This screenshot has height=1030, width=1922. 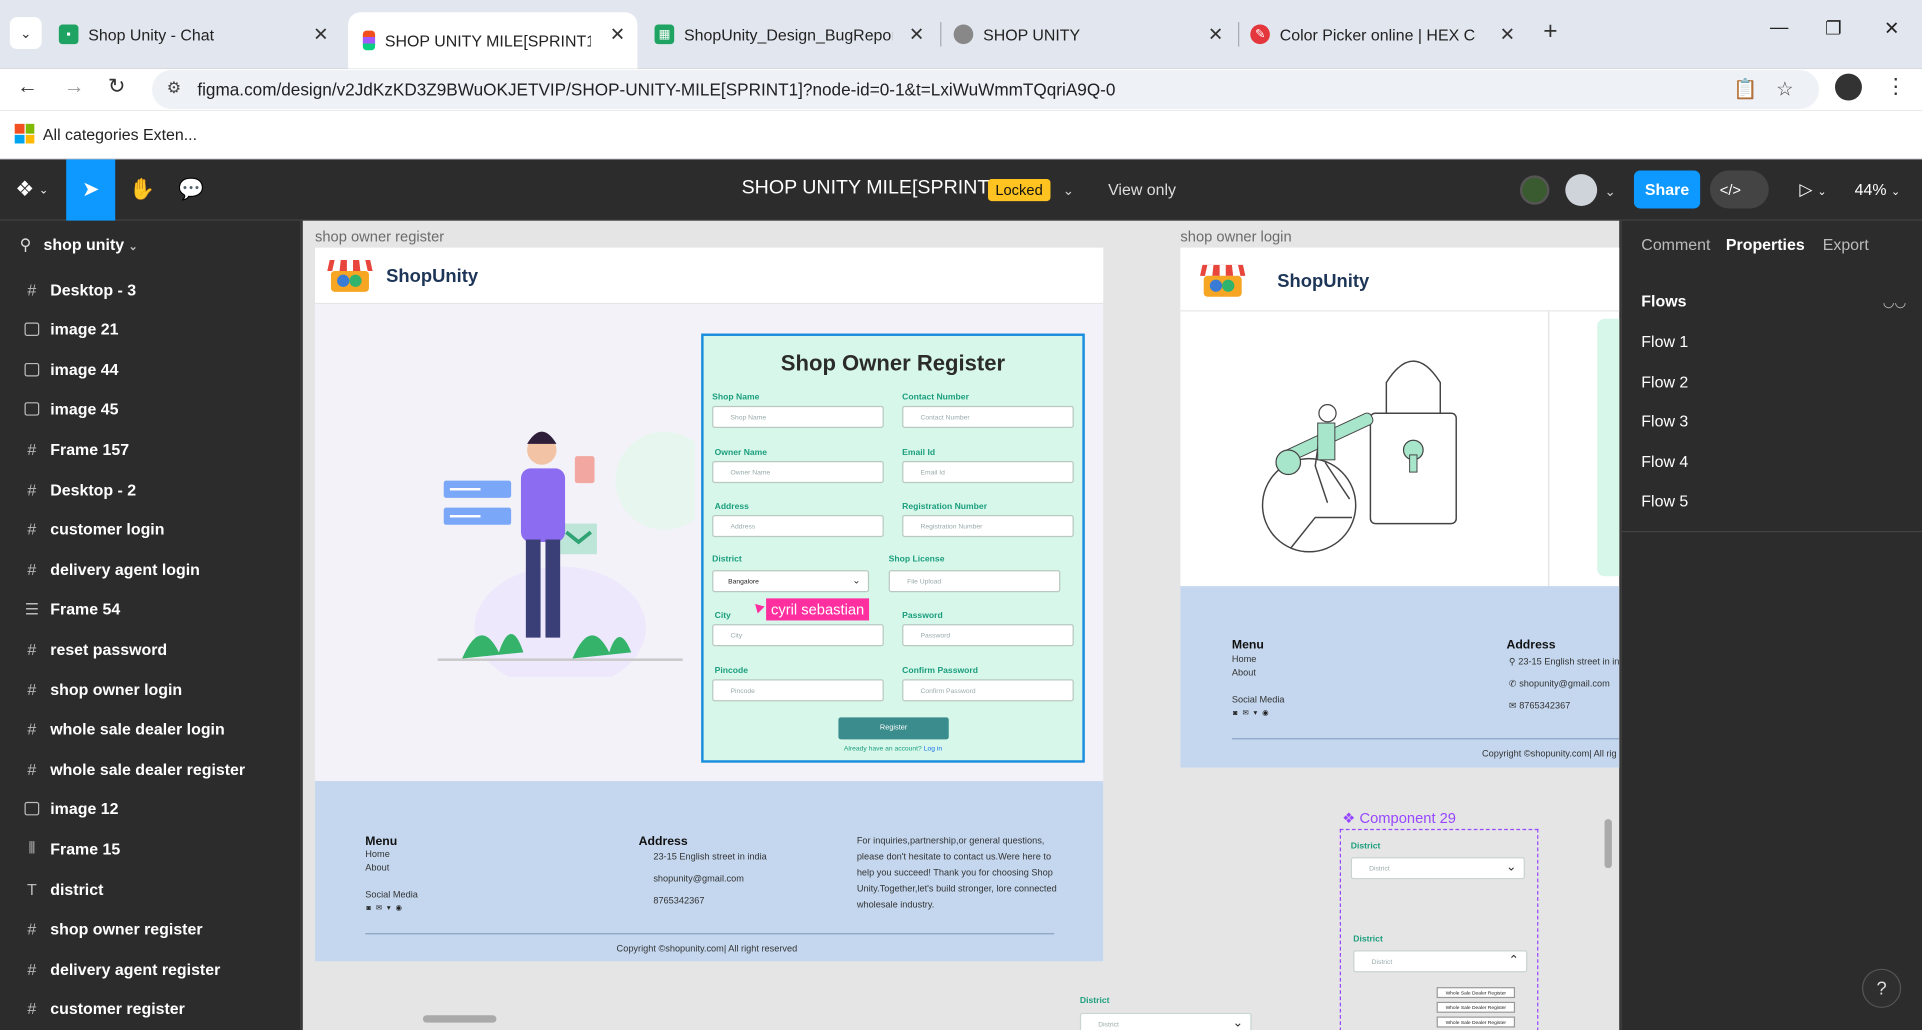 What do you see at coordinates (150, 569) in the screenshot?
I see `layer-item: # delivery agent login` at bounding box center [150, 569].